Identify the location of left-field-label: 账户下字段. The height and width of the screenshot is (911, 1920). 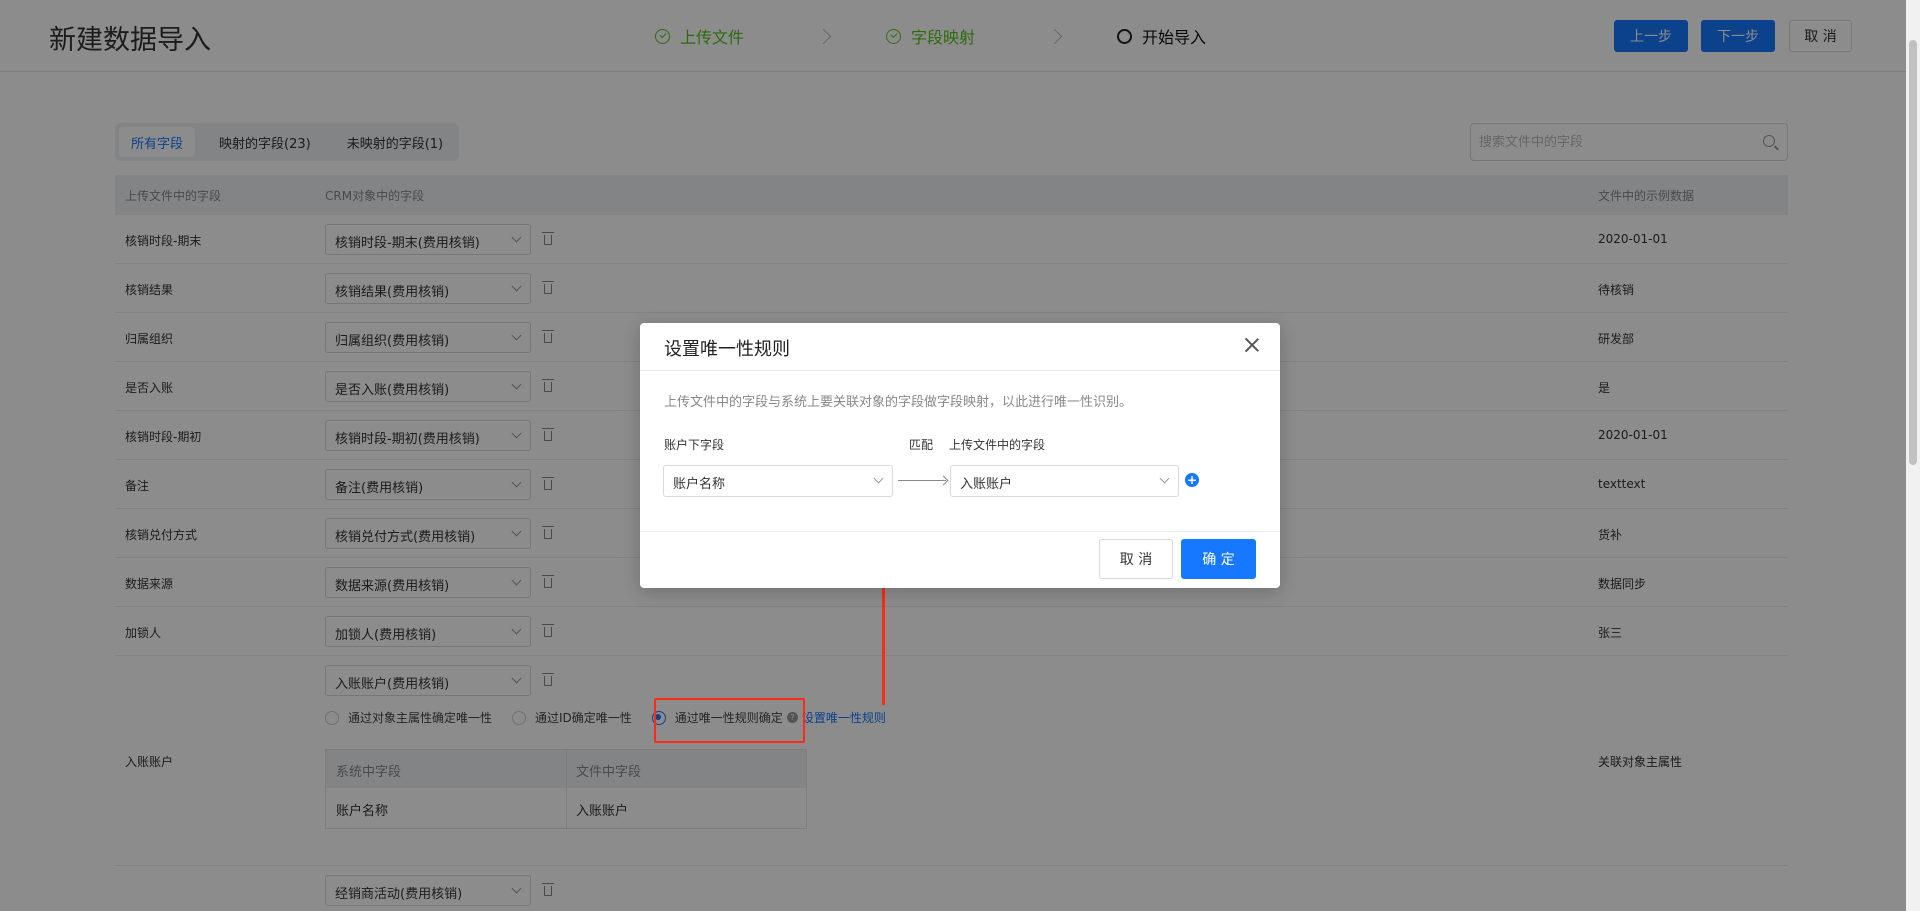
(694, 445).